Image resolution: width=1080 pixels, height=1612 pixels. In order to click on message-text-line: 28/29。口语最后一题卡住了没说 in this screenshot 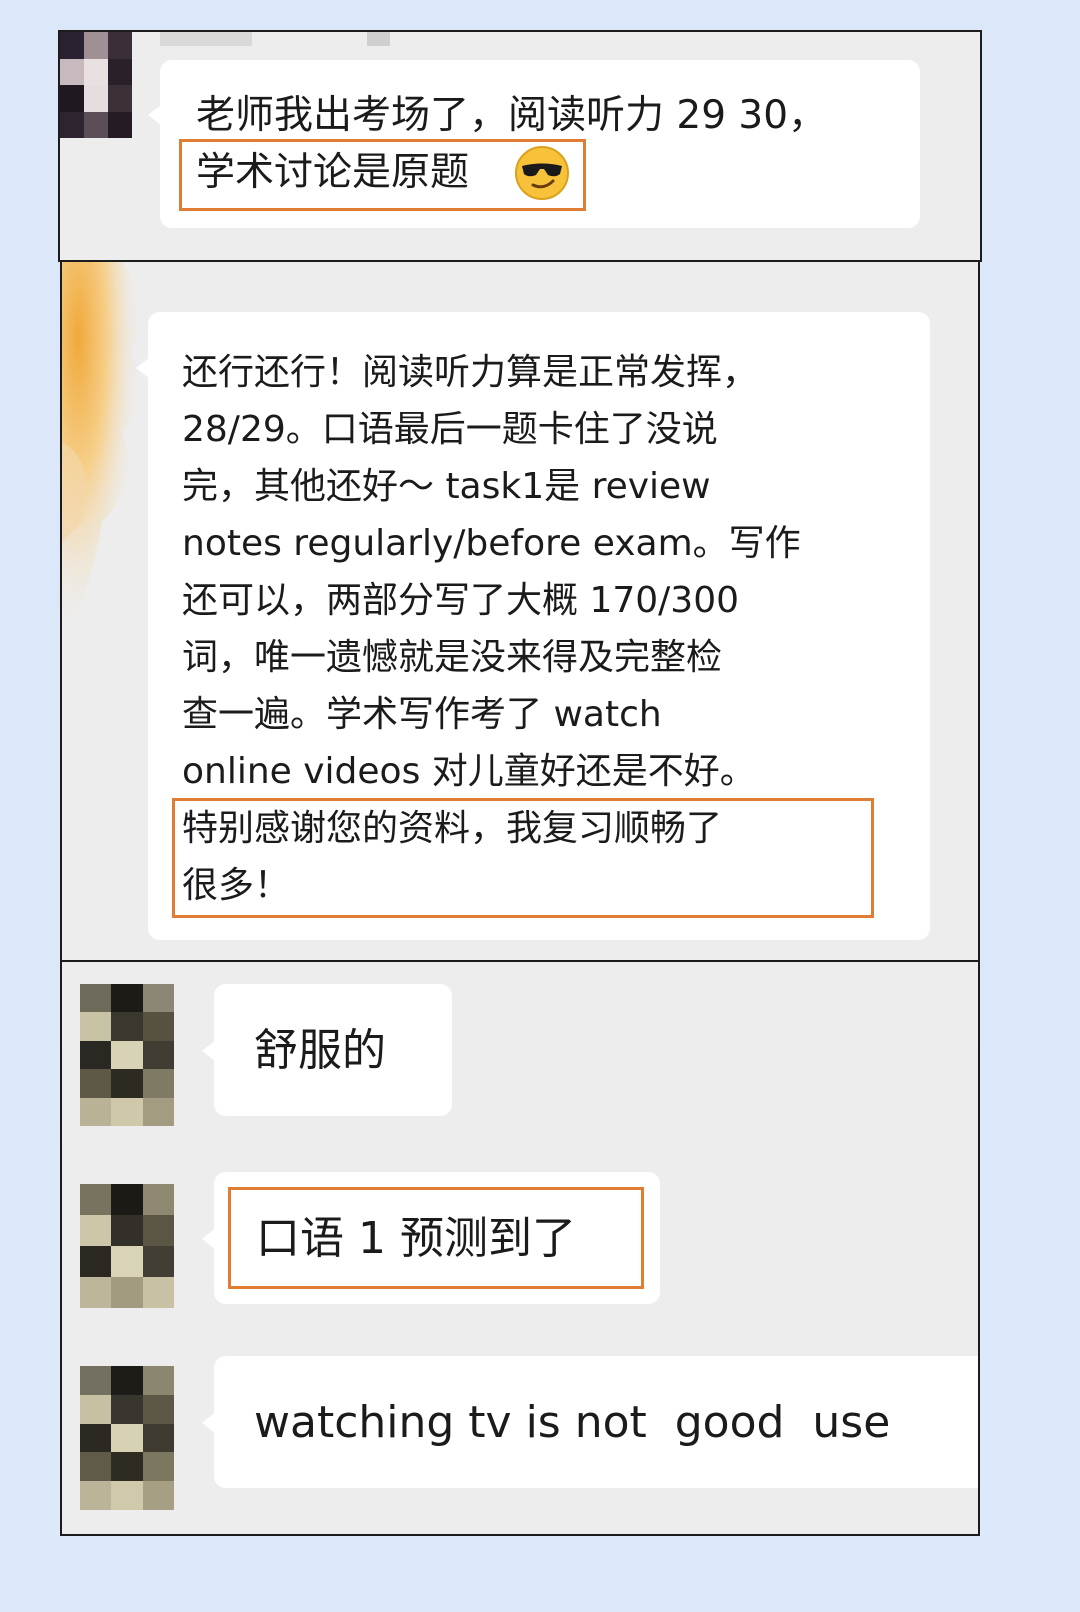, I will do `click(450, 429)`.